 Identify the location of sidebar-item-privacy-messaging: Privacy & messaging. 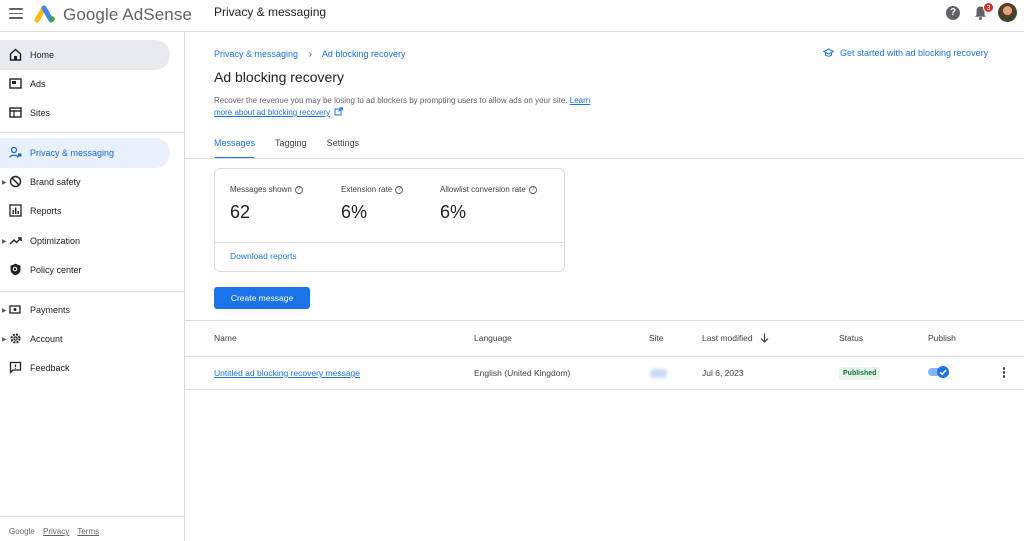
(85, 153).